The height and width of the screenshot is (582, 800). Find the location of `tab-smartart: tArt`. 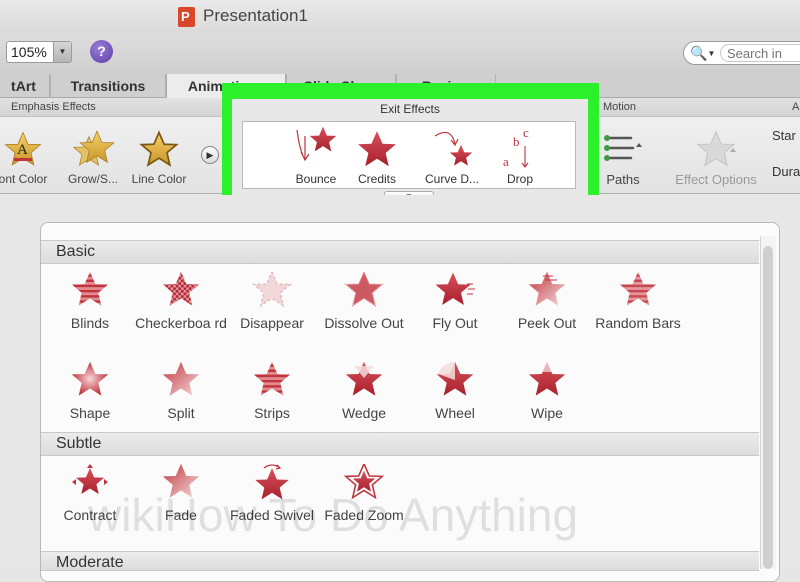

tab-smartart: tArt is located at coordinates (25, 86).